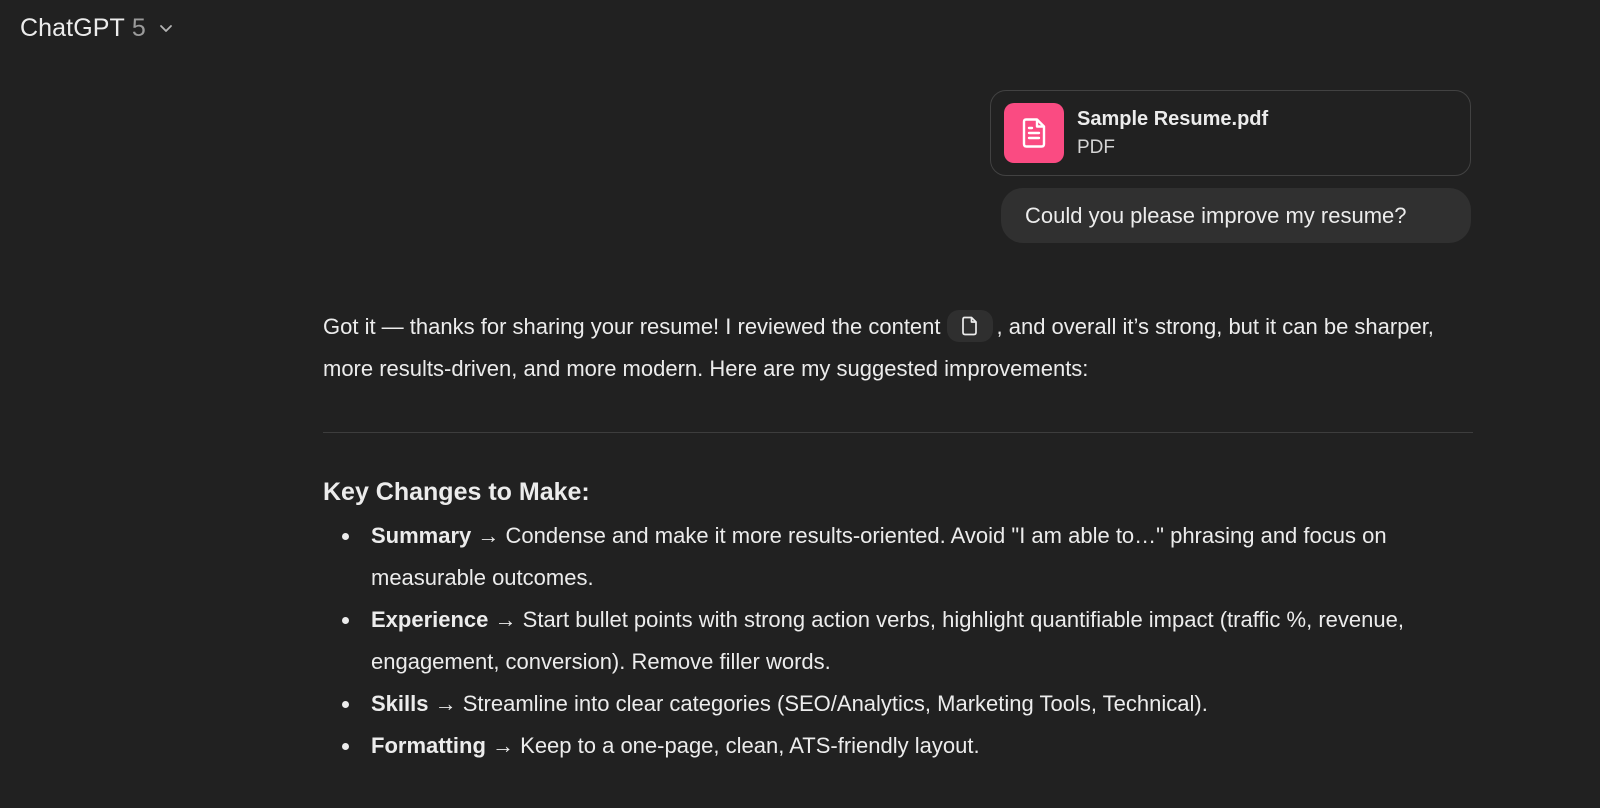  Describe the element at coordinates (428, 745) in the screenshot. I see `item-label: Formatting` at that location.